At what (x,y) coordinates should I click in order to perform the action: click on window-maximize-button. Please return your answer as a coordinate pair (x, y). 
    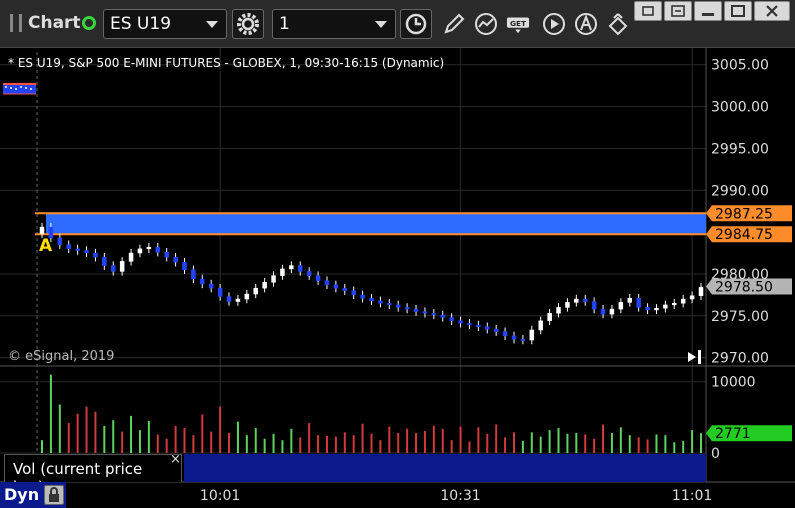
    Looking at the image, I should click on (738, 11).